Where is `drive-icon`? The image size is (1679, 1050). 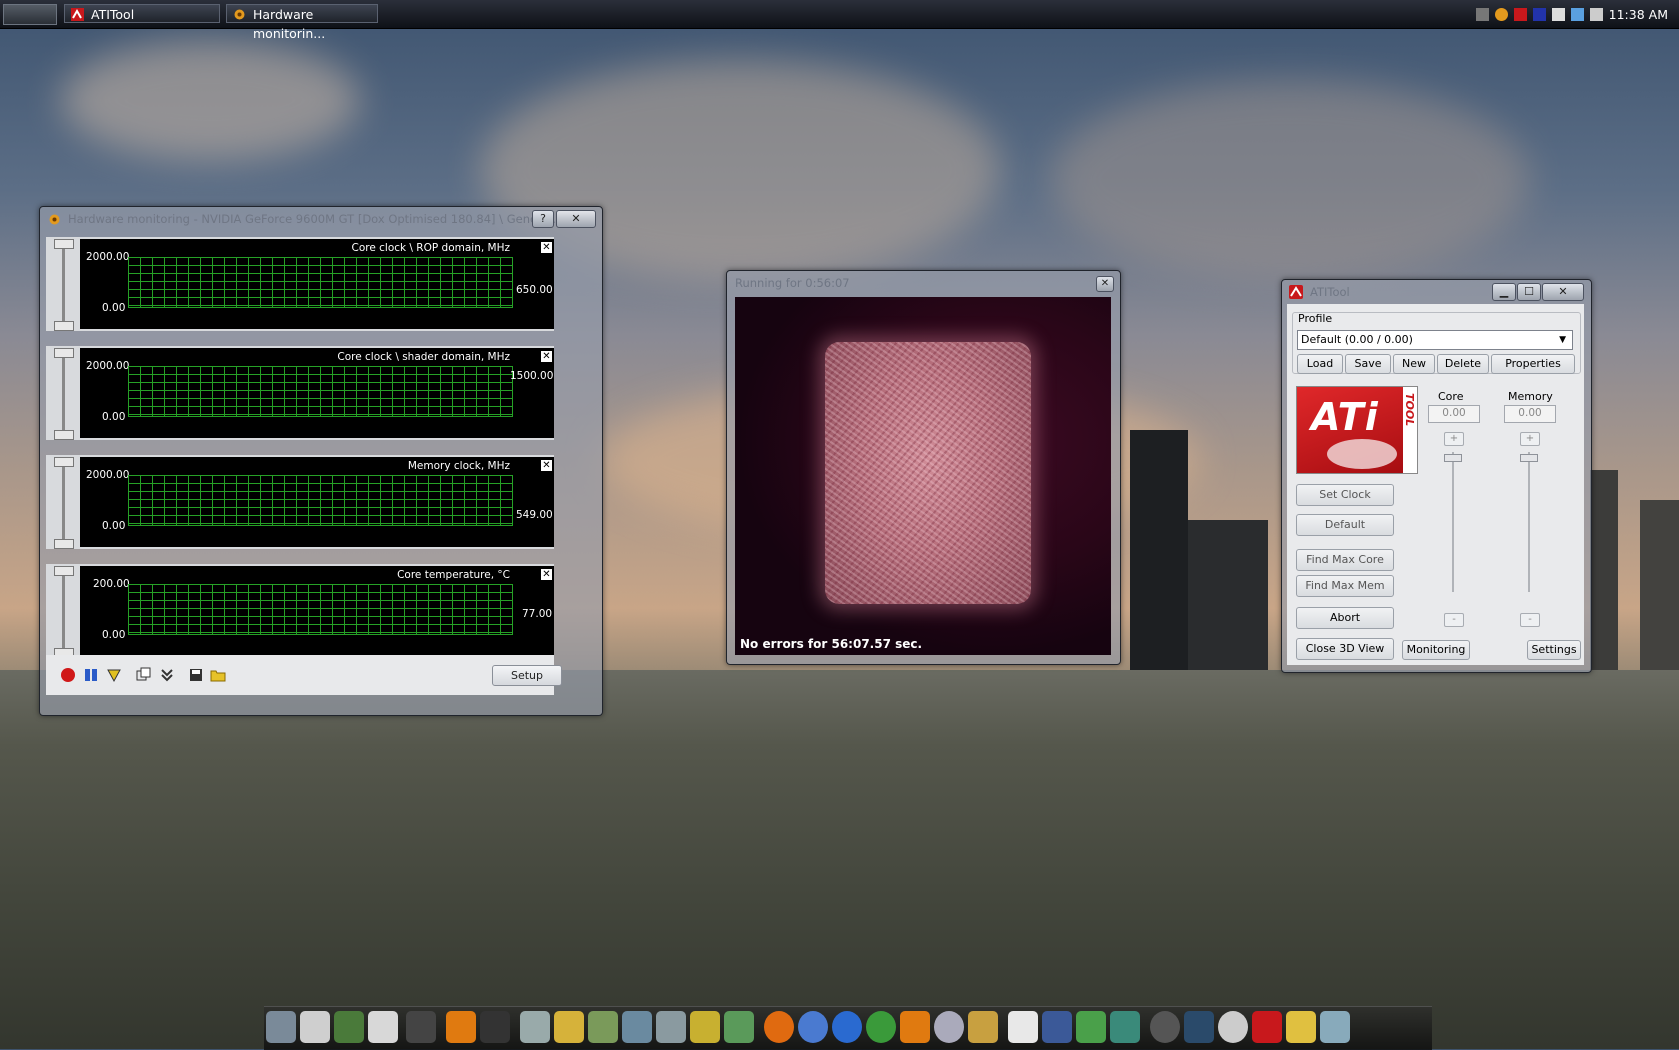 drive-icon is located at coordinates (315, 1027).